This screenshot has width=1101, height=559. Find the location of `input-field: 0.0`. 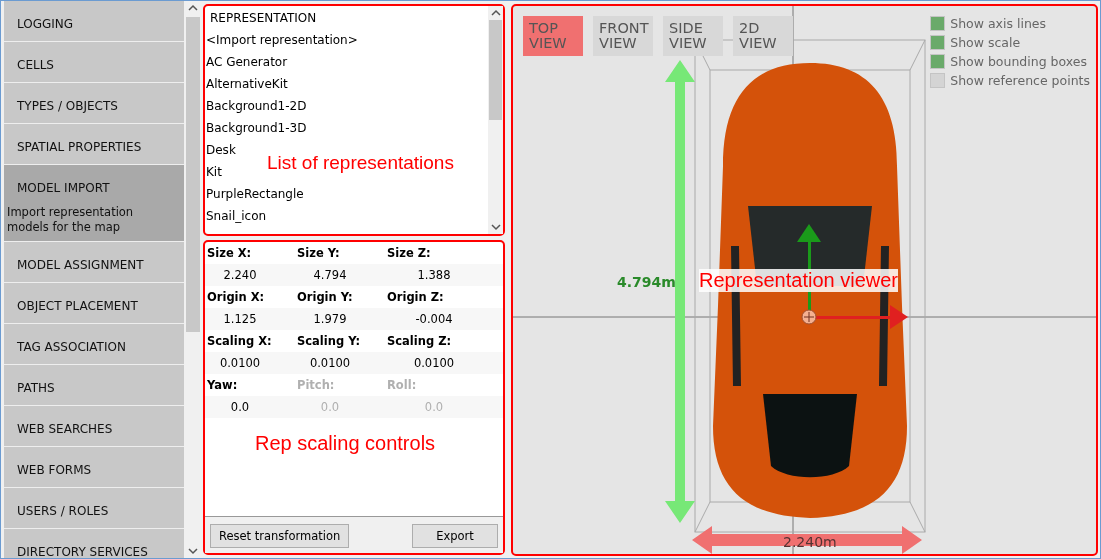

input-field: 0.0 is located at coordinates (250, 407).